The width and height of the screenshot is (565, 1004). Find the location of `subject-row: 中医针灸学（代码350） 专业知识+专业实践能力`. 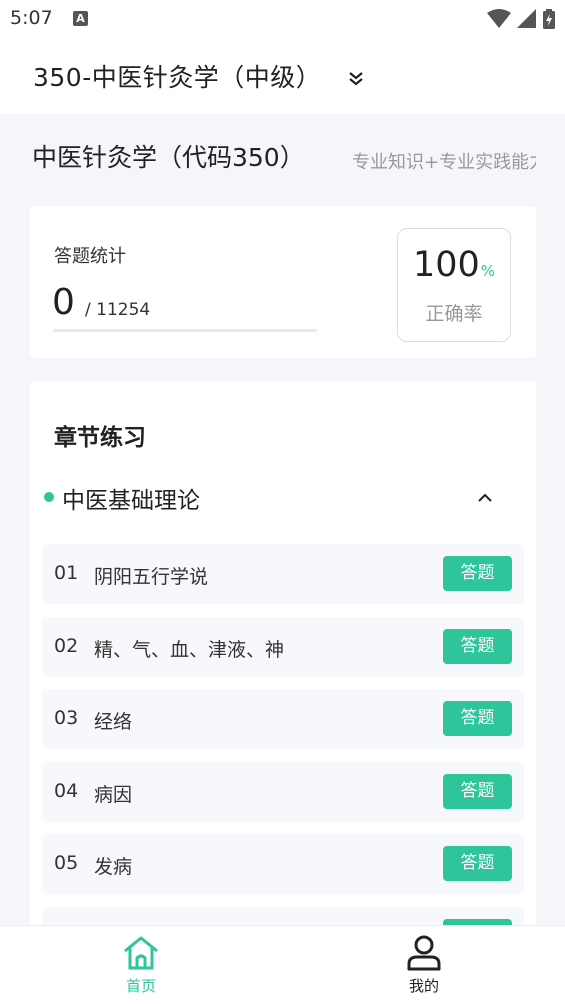

subject-row: 中医针灸学（代码350） 专业知识+专业实践能力 is located at coordinates (284, 160).